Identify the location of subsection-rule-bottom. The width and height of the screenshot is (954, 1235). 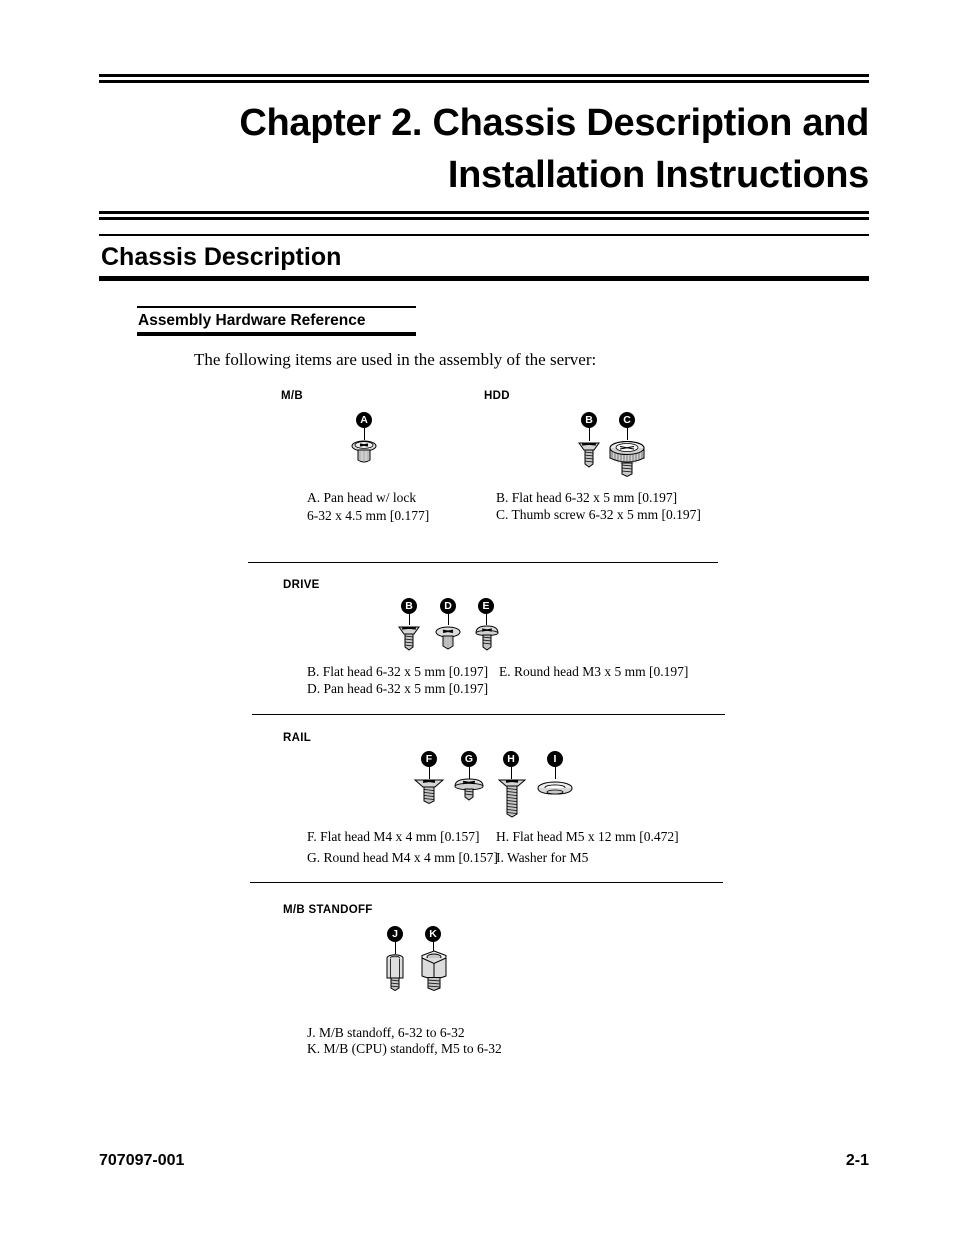
(276, 334).